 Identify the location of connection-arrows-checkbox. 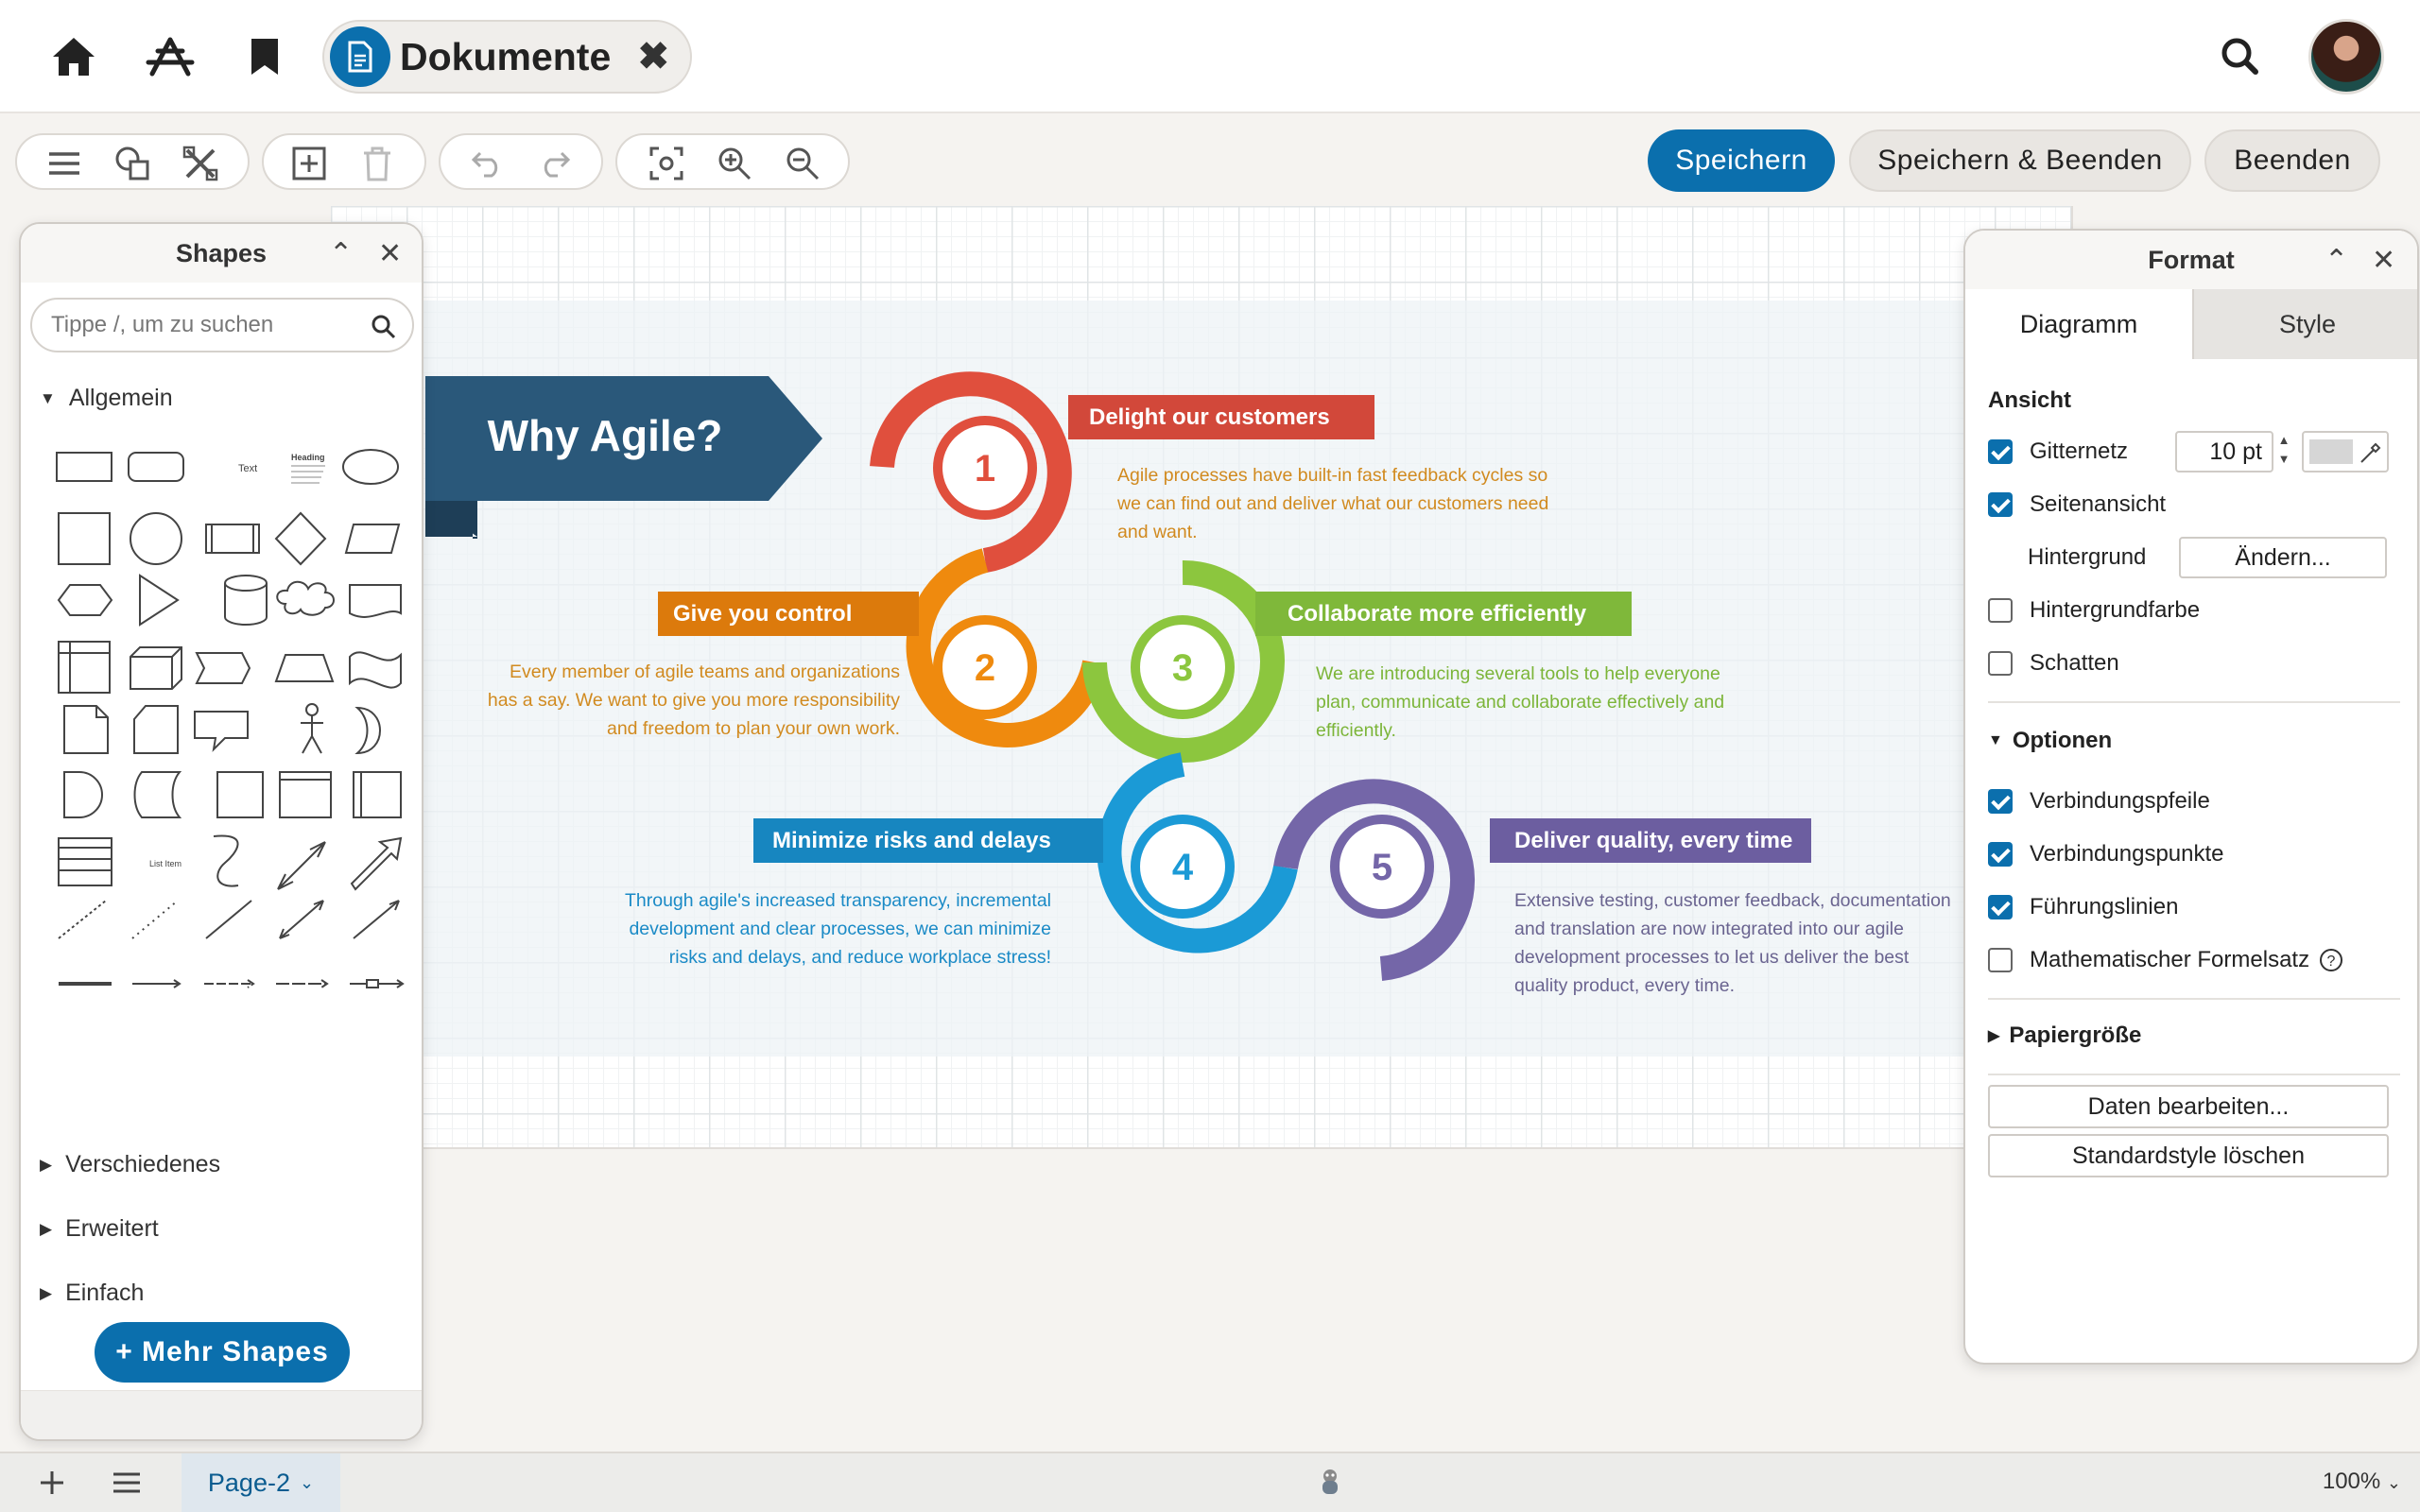
(2000, 801).